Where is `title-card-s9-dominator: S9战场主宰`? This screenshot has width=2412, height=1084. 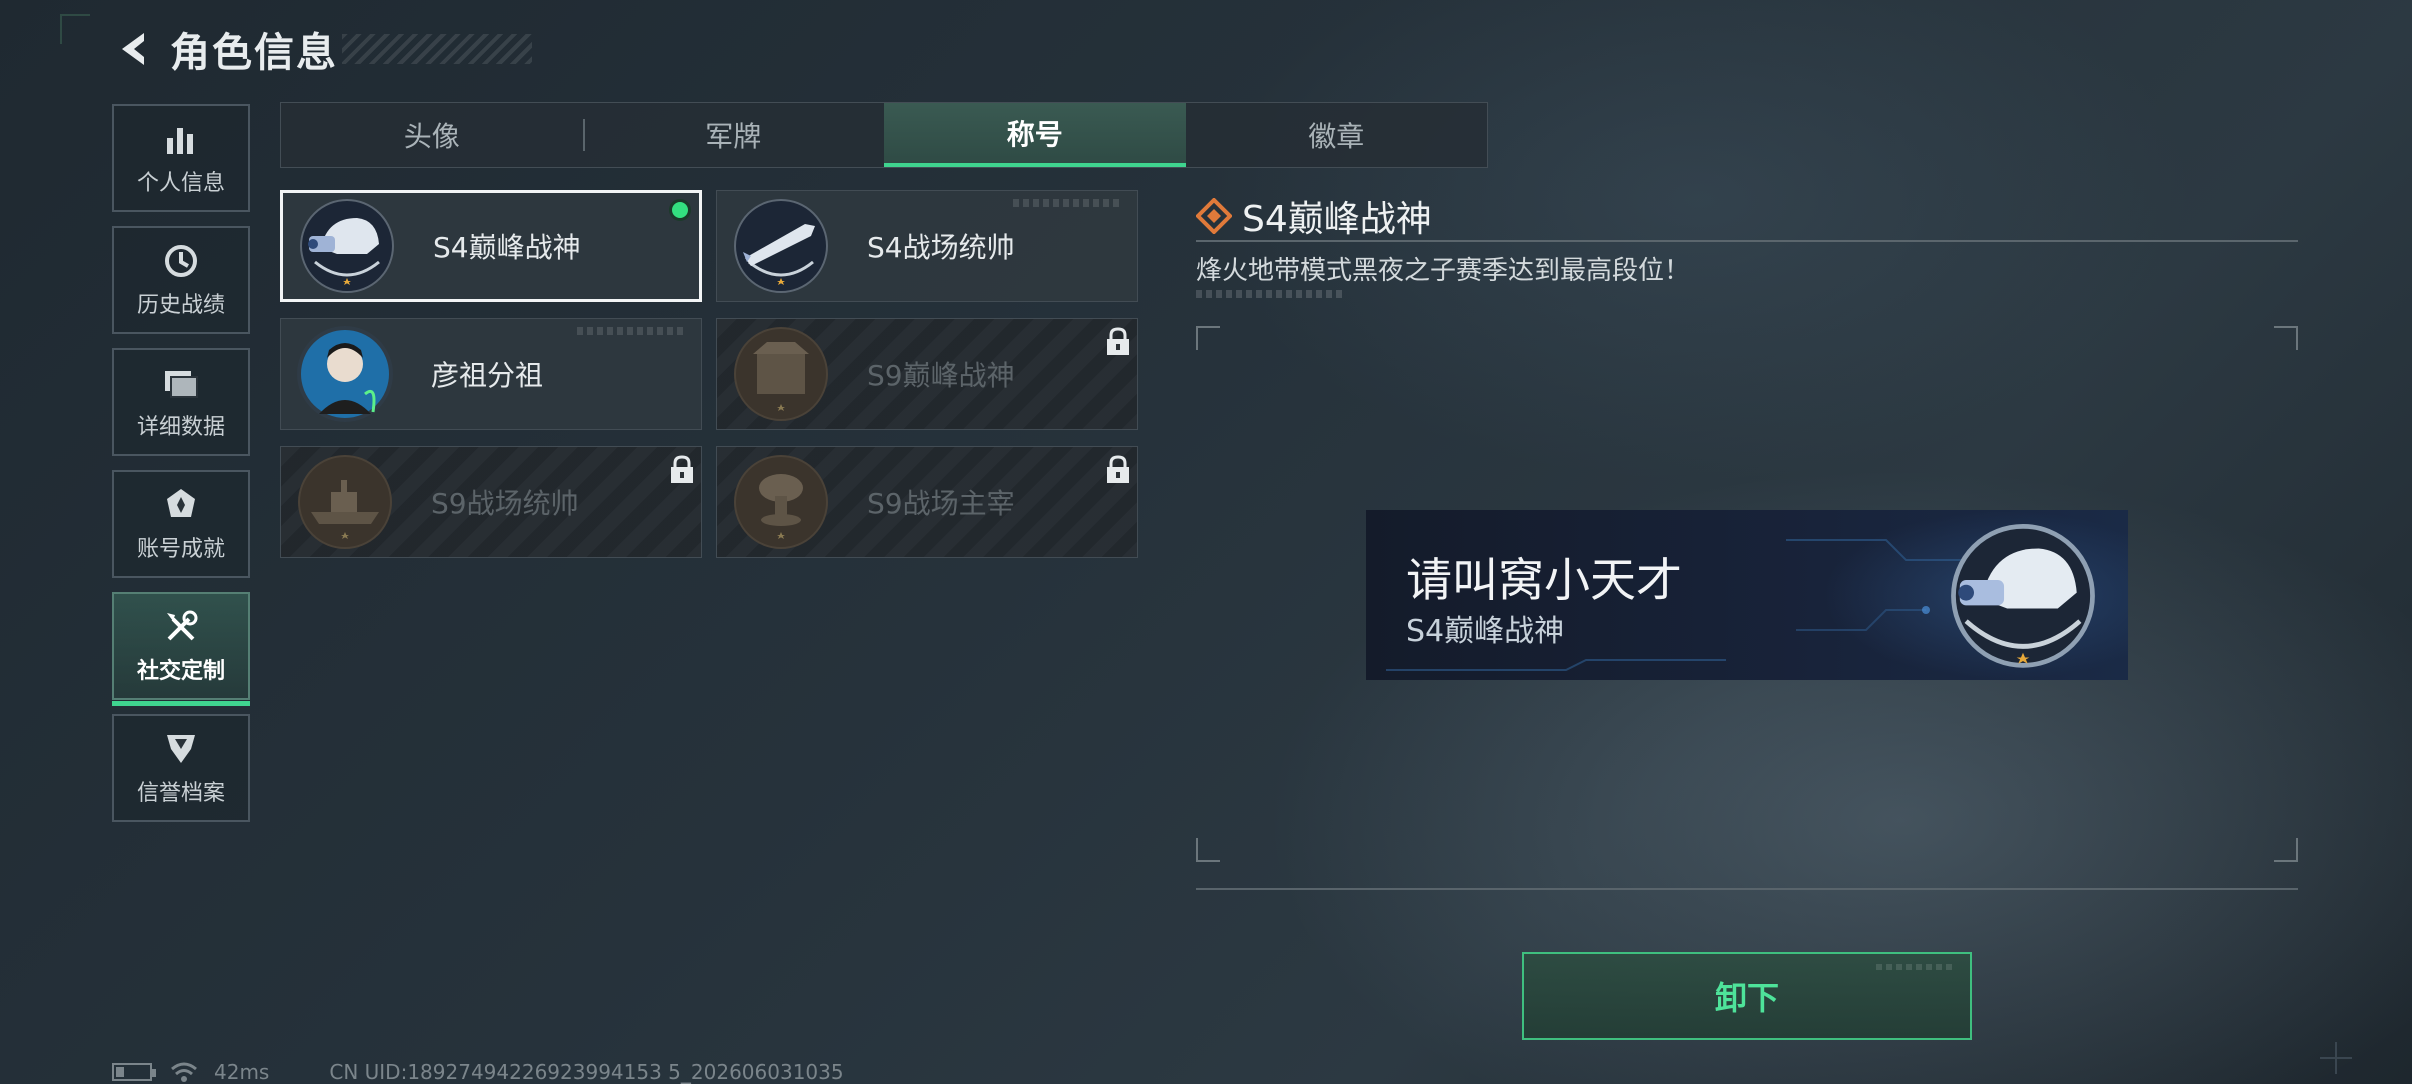 title-card-s9-dominator: S9战场主宰 is located at coordinates (927, 502).